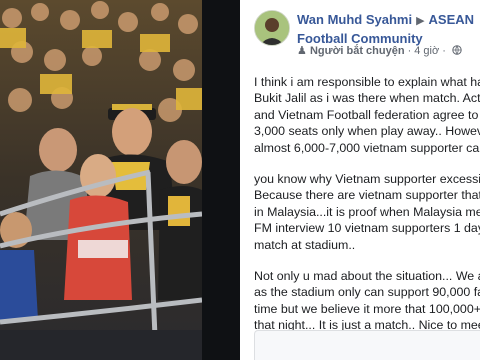 This screenshot has height=360, width=480. What do you see at coordinates (302, 51) in the screenshot?
I see `shared-icon: ♟` at bounding box center [302, 51].